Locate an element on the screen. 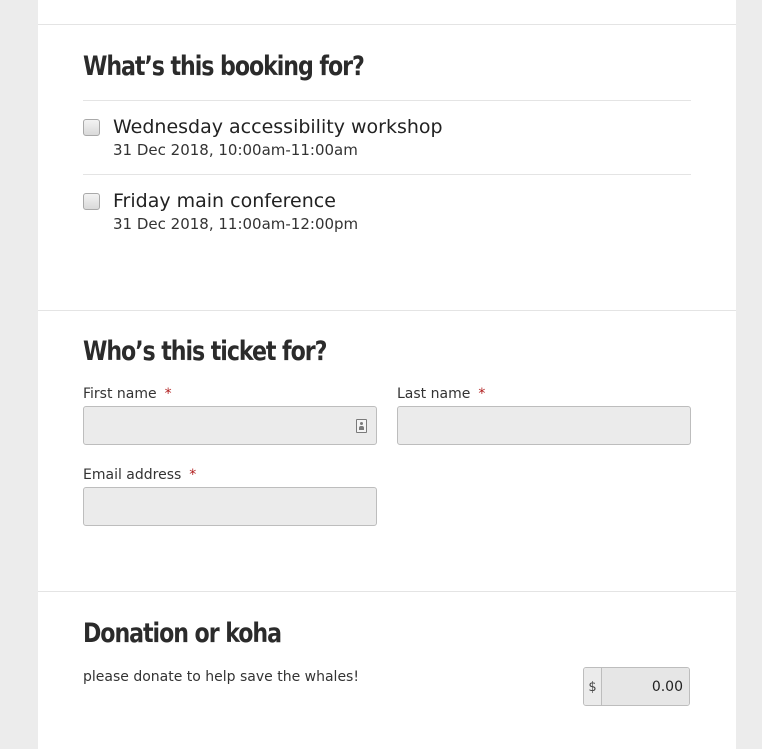  first-name-label-text: First name is located at coordinates (120, 394).